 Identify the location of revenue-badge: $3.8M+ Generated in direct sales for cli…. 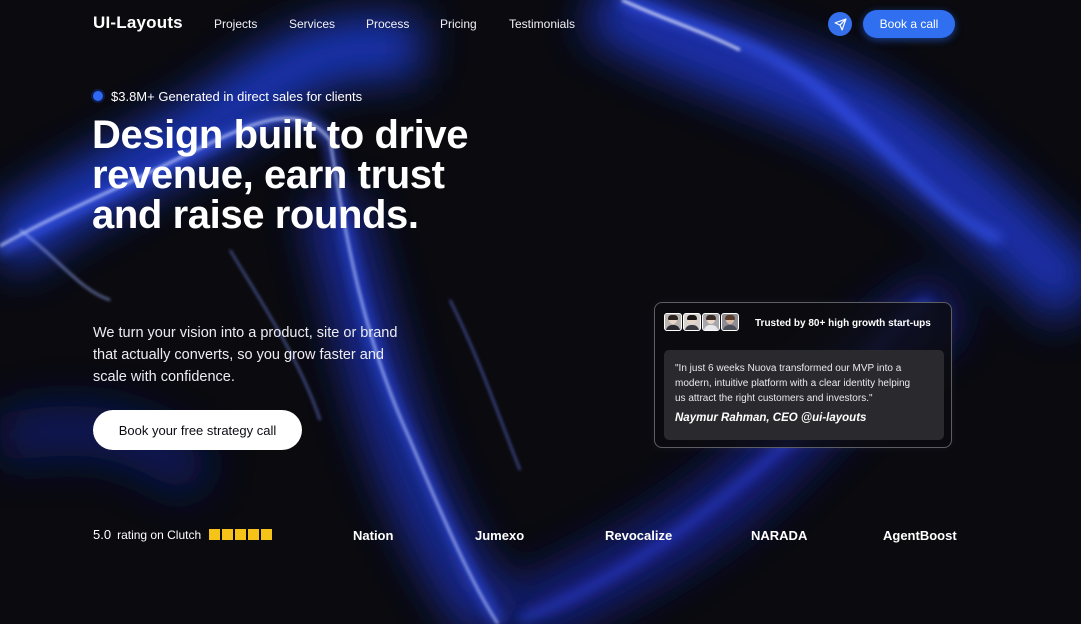
(227, 96).